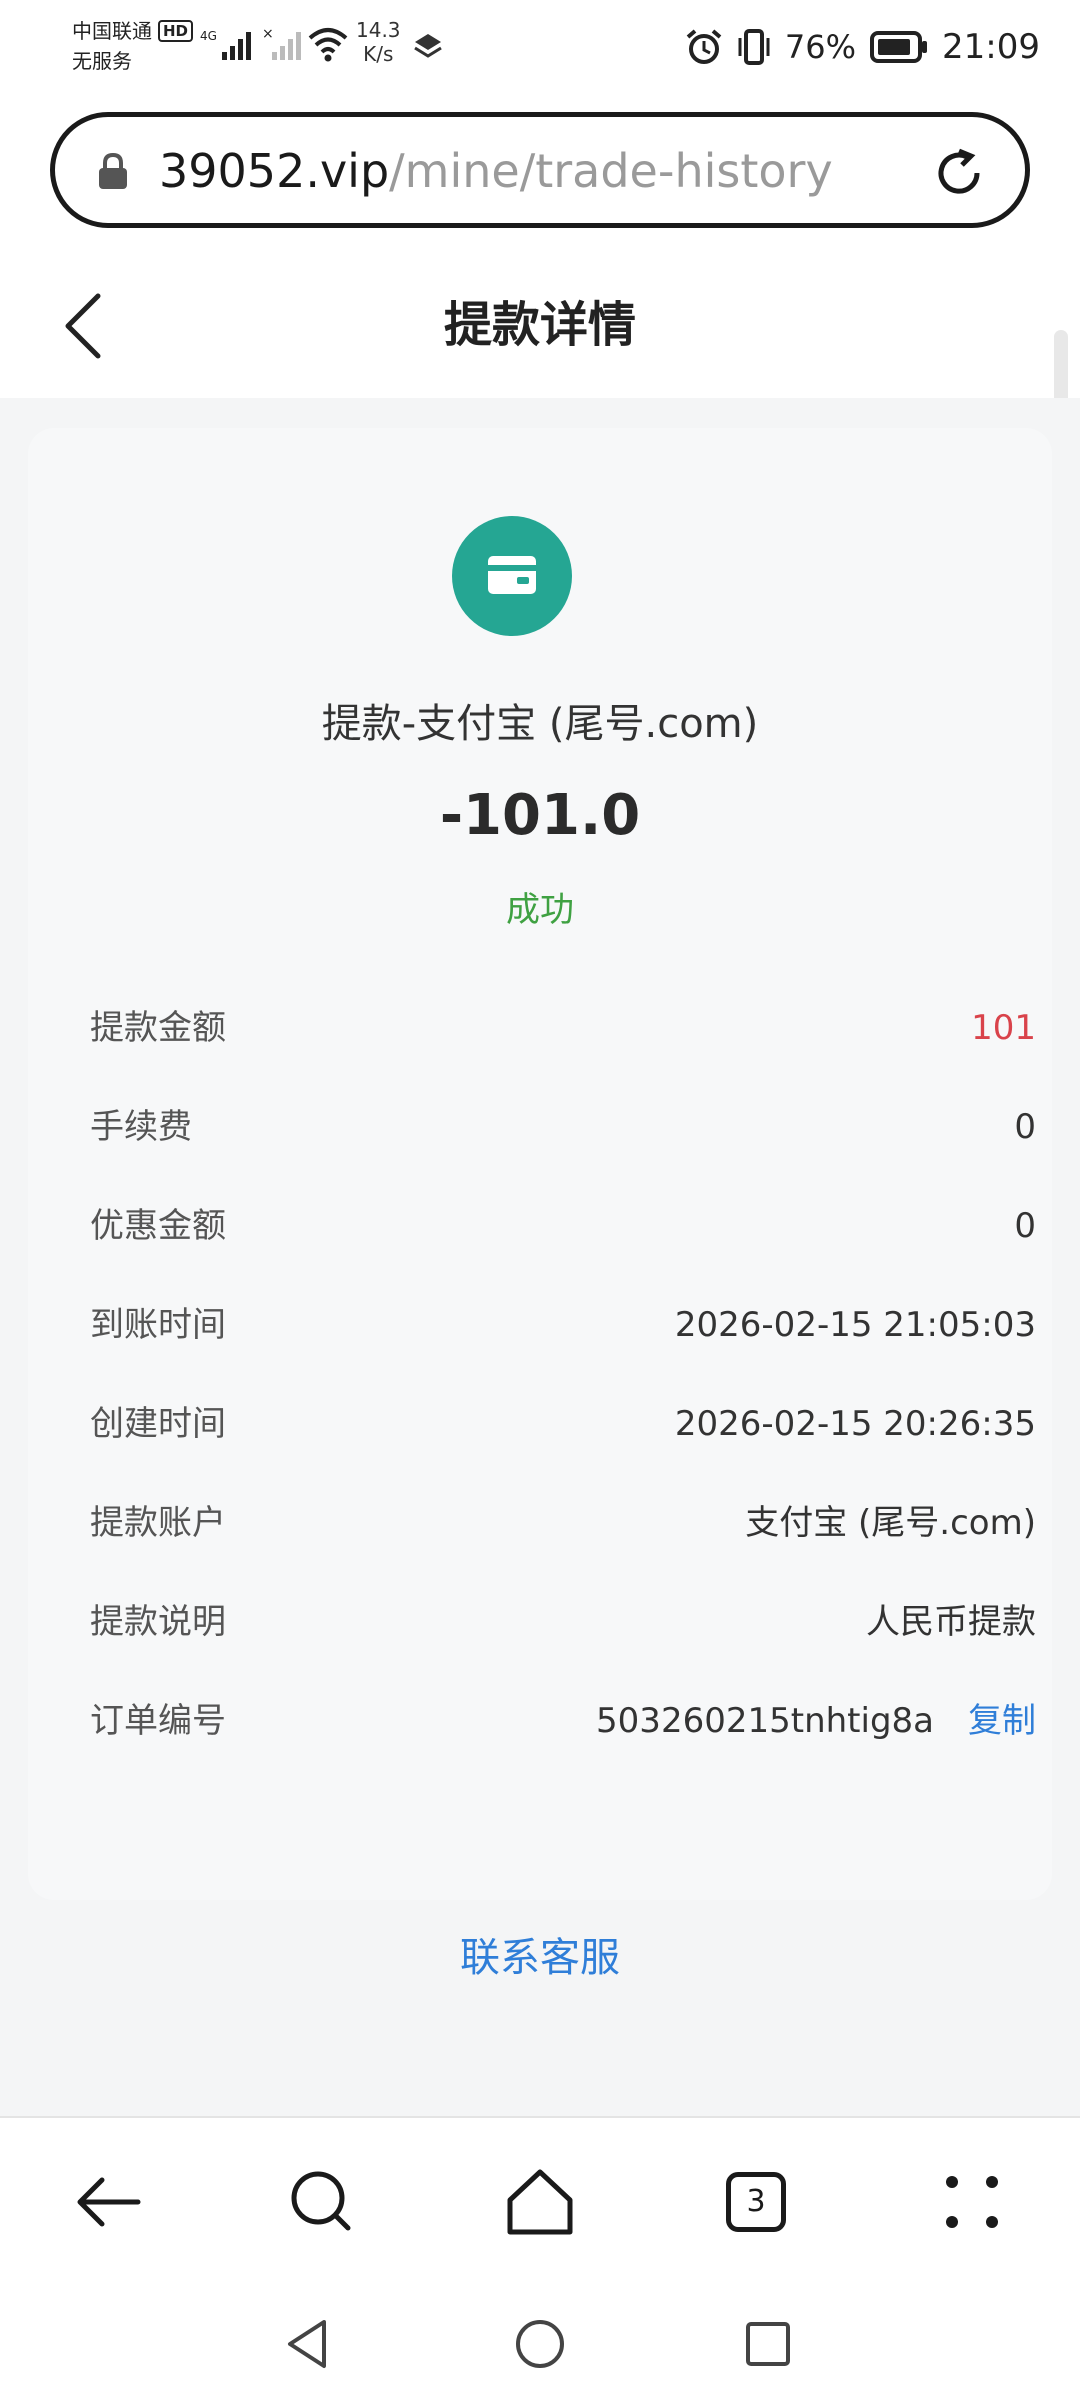 The width and height of the screenshot is (1080, 2400). What do you see at coordinates (563, 1523) in the screenshot?
I see `detail-row-account: 提款账户 支付宝 (尾号.com)` at bounding box center [563, 1523].